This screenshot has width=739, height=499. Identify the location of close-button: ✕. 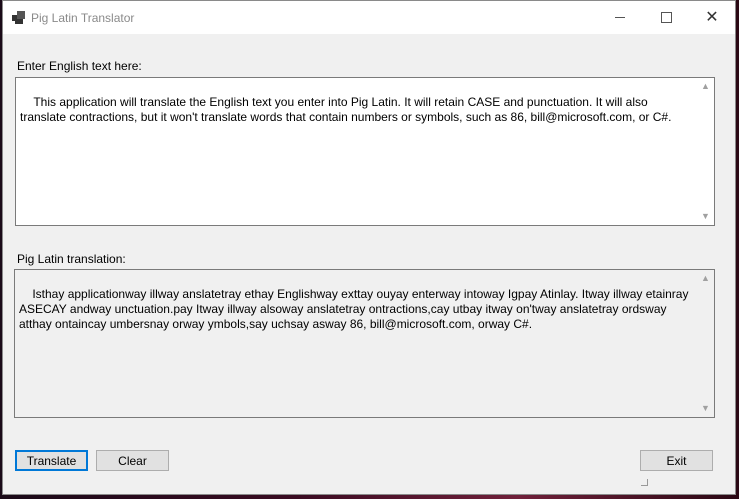
(712, 17).